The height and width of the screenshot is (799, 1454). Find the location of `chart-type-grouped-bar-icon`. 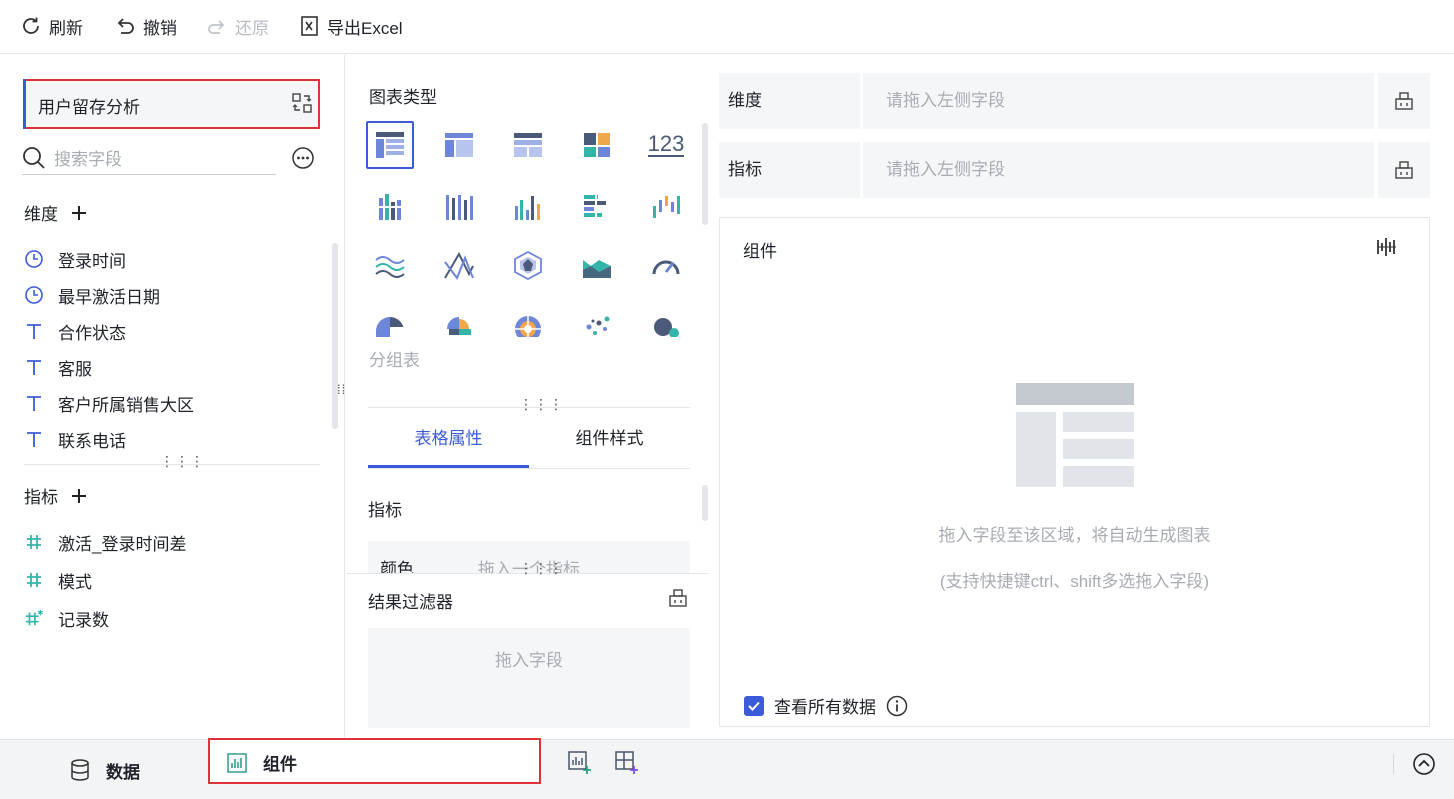

chart-type-grouped-bar-icon is located at coordinates (390, 207).